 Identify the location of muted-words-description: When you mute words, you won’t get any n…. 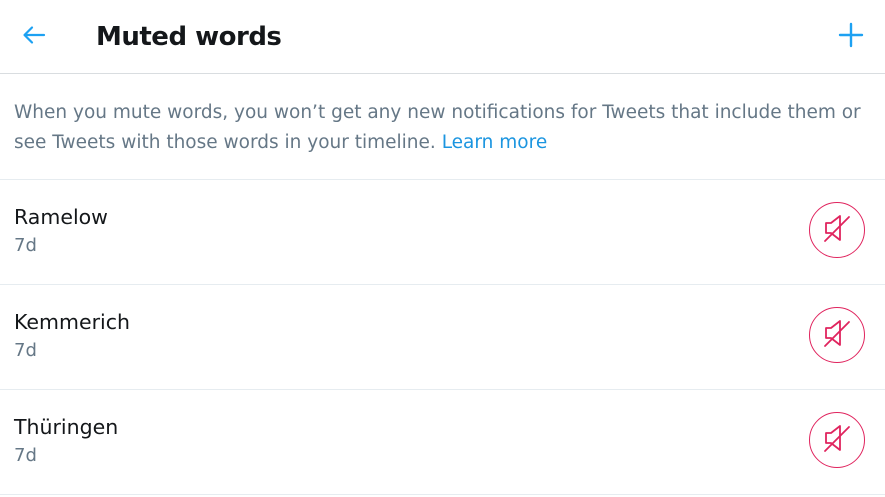
(439, 127).